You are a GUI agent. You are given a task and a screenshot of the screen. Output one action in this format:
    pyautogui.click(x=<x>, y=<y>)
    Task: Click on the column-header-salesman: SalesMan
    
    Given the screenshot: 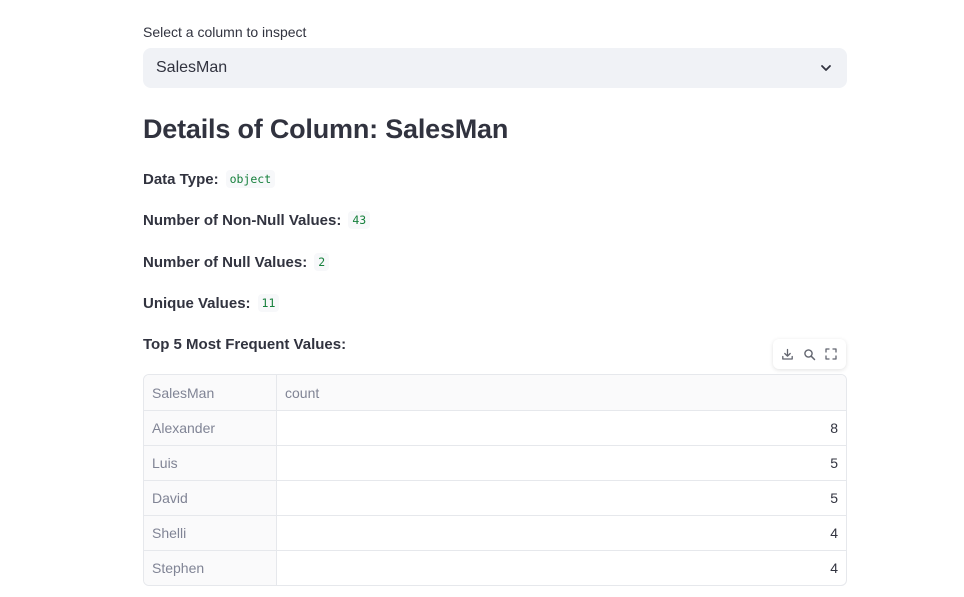 What is the action you would take?
    pyautogui.click(x=210, y=392)
    